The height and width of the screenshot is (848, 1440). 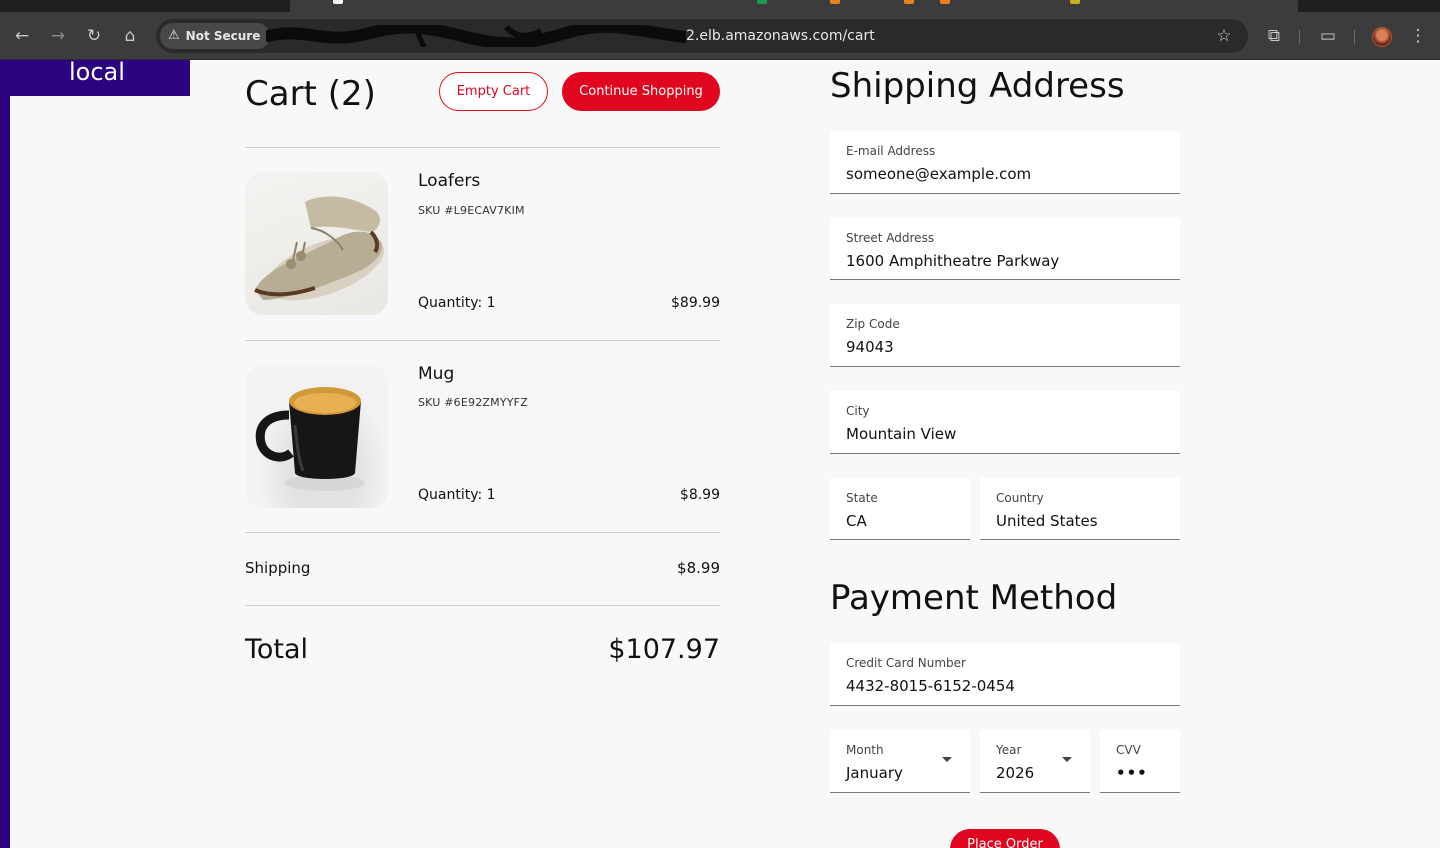 What do you see at coordinates (22, 36) in the screenshot?
I see `back-icon: ←` at bounding box center [22, 36].